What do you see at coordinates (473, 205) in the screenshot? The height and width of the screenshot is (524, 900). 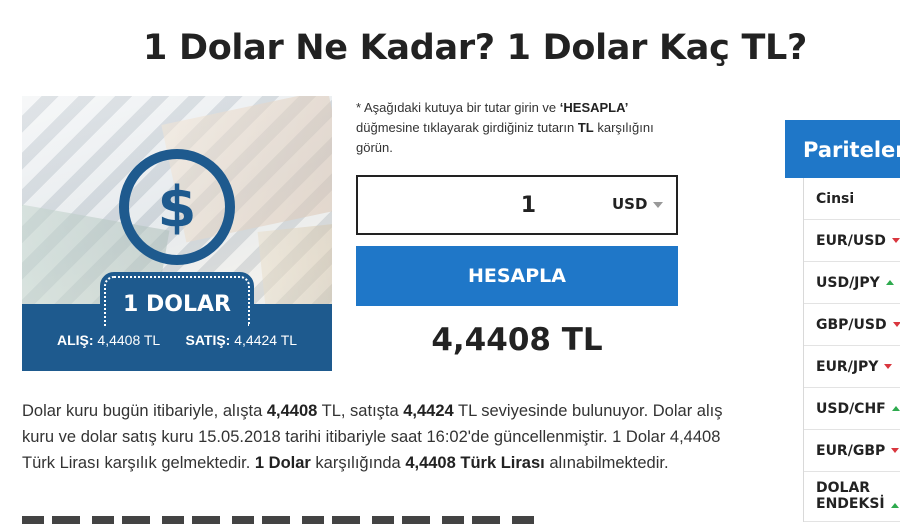 I see `amount-input` at bounding box center [473, 205].